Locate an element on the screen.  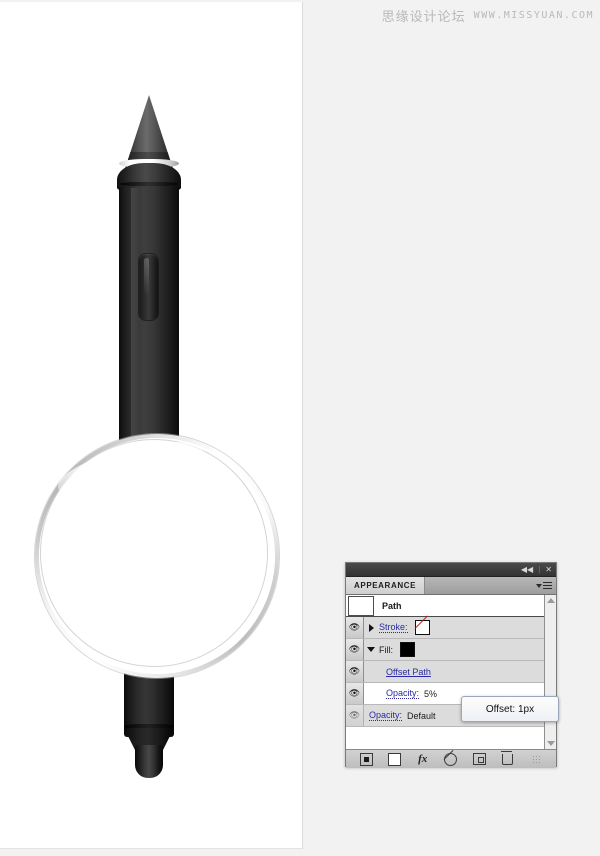
collapse-panel-icon: ◀◀ is located at coordinates (527, 569).